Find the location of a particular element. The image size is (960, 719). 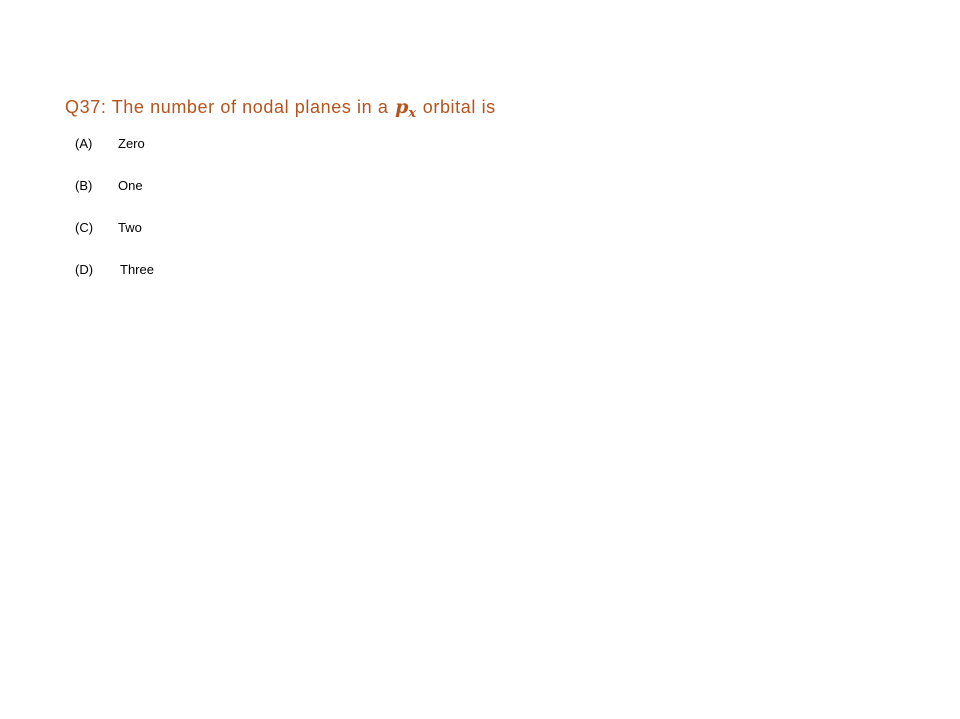

option-letter: (B) is located at coordinates (84, 185).